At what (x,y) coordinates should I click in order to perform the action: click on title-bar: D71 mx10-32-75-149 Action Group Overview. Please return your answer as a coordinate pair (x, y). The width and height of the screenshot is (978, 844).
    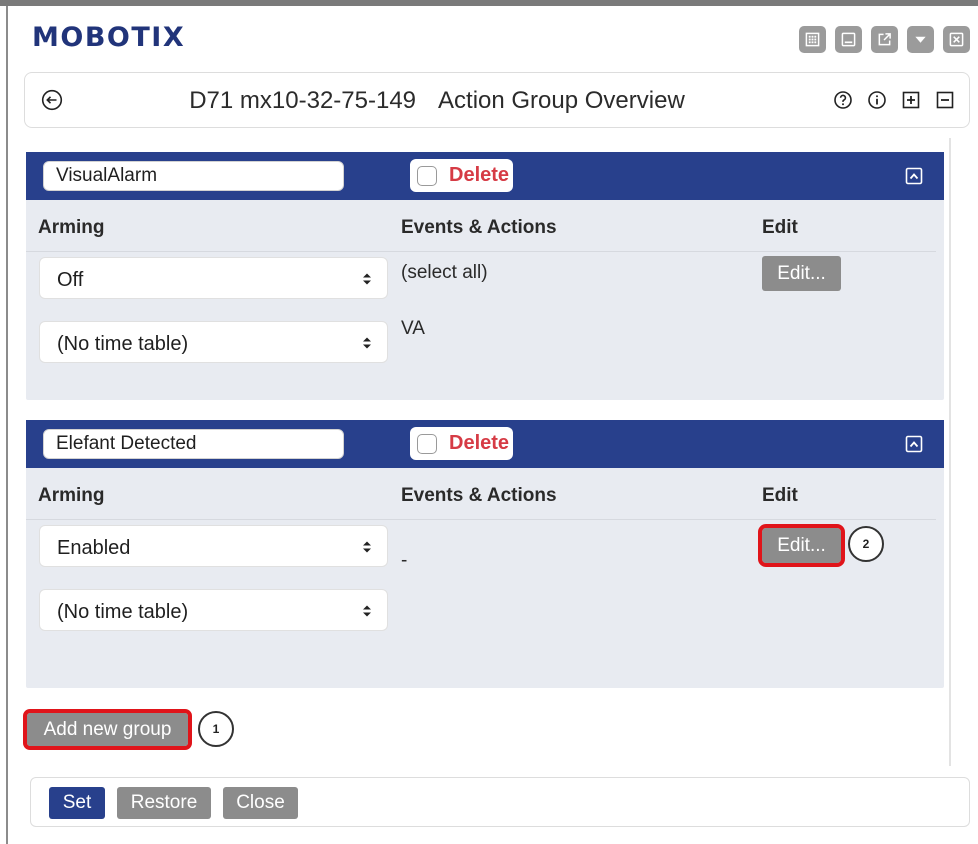
    Looking at the image, I should click on (497, 100).